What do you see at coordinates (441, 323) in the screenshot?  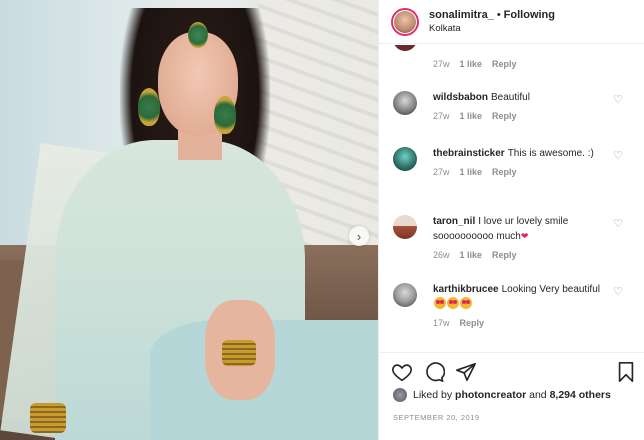 I see `comment-age: 17w` at bounding box center [441, 323].